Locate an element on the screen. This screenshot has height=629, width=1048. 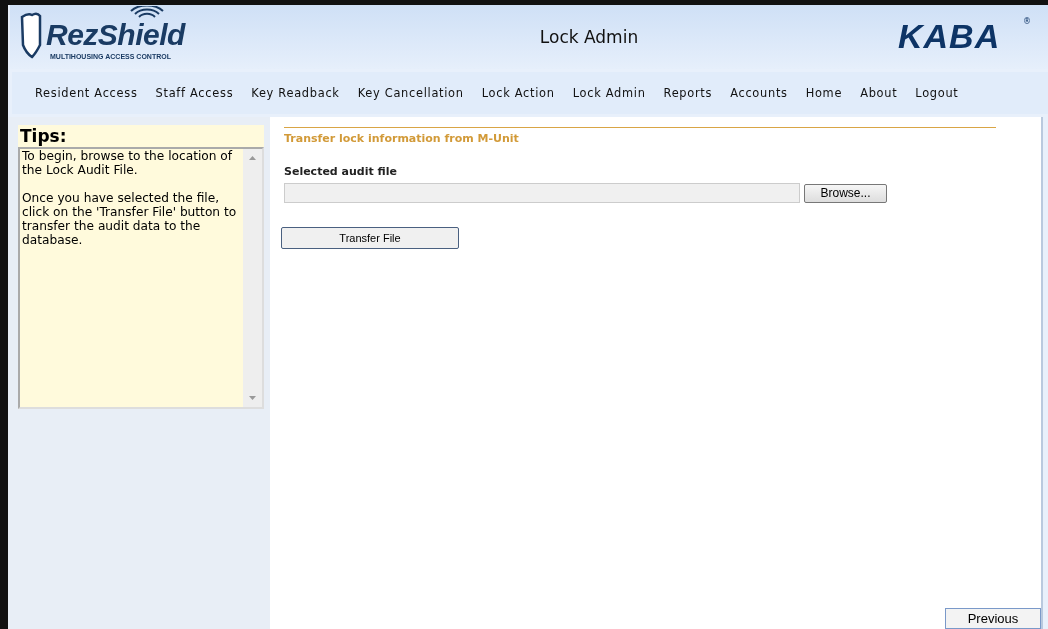
tips-text-area: To begin, browse to the location of the Lock Audit File. Once you have selected the file, click on the 'Transfer File' button to transfer the audit data to the database. is located at coordinates (141, 278).